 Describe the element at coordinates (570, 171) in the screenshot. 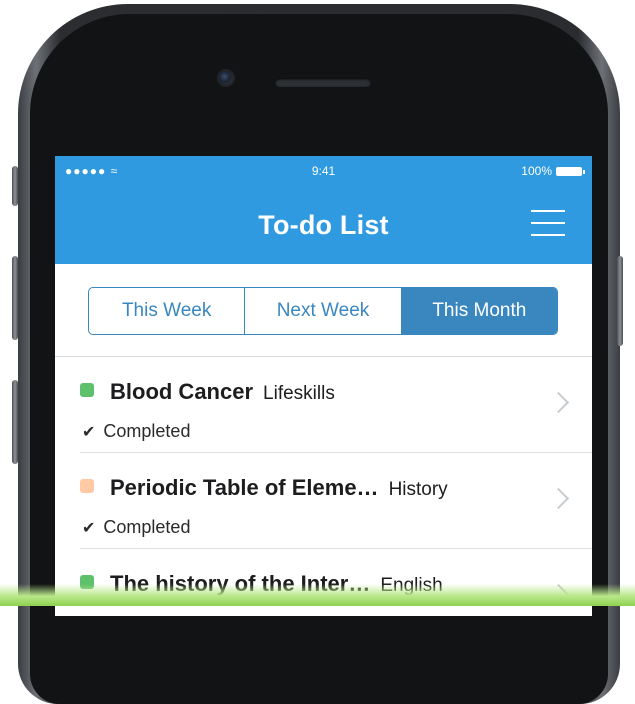

I see `battery-icon` at that location.